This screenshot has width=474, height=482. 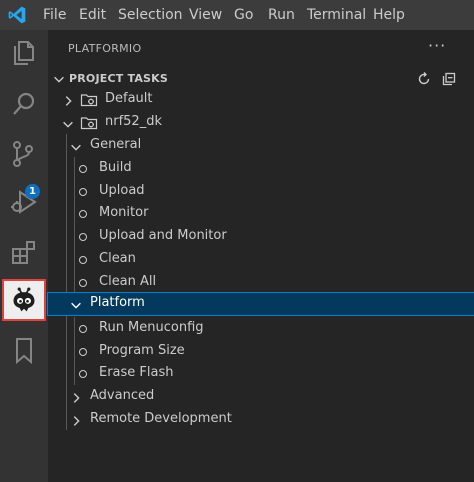 I want to click on task-label: Program Size, so click(x=142, y=350).